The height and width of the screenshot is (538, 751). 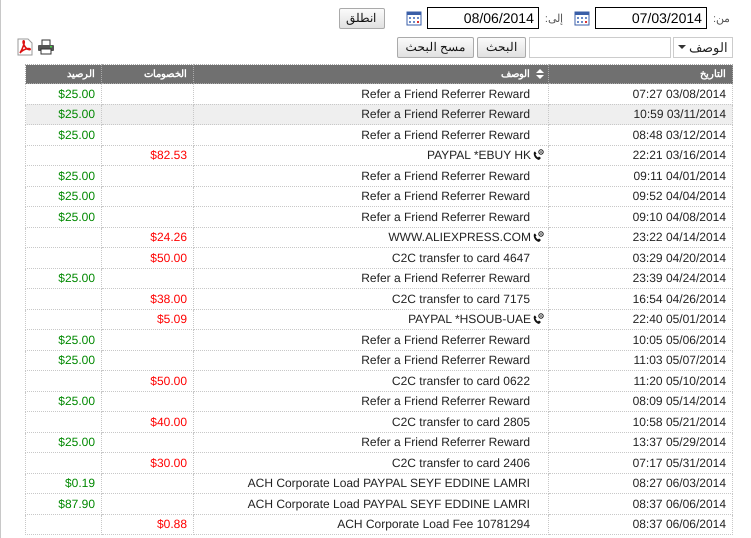 I want to click on date-cell: 10:59 03/11/2014, so click(x=640, y=114).